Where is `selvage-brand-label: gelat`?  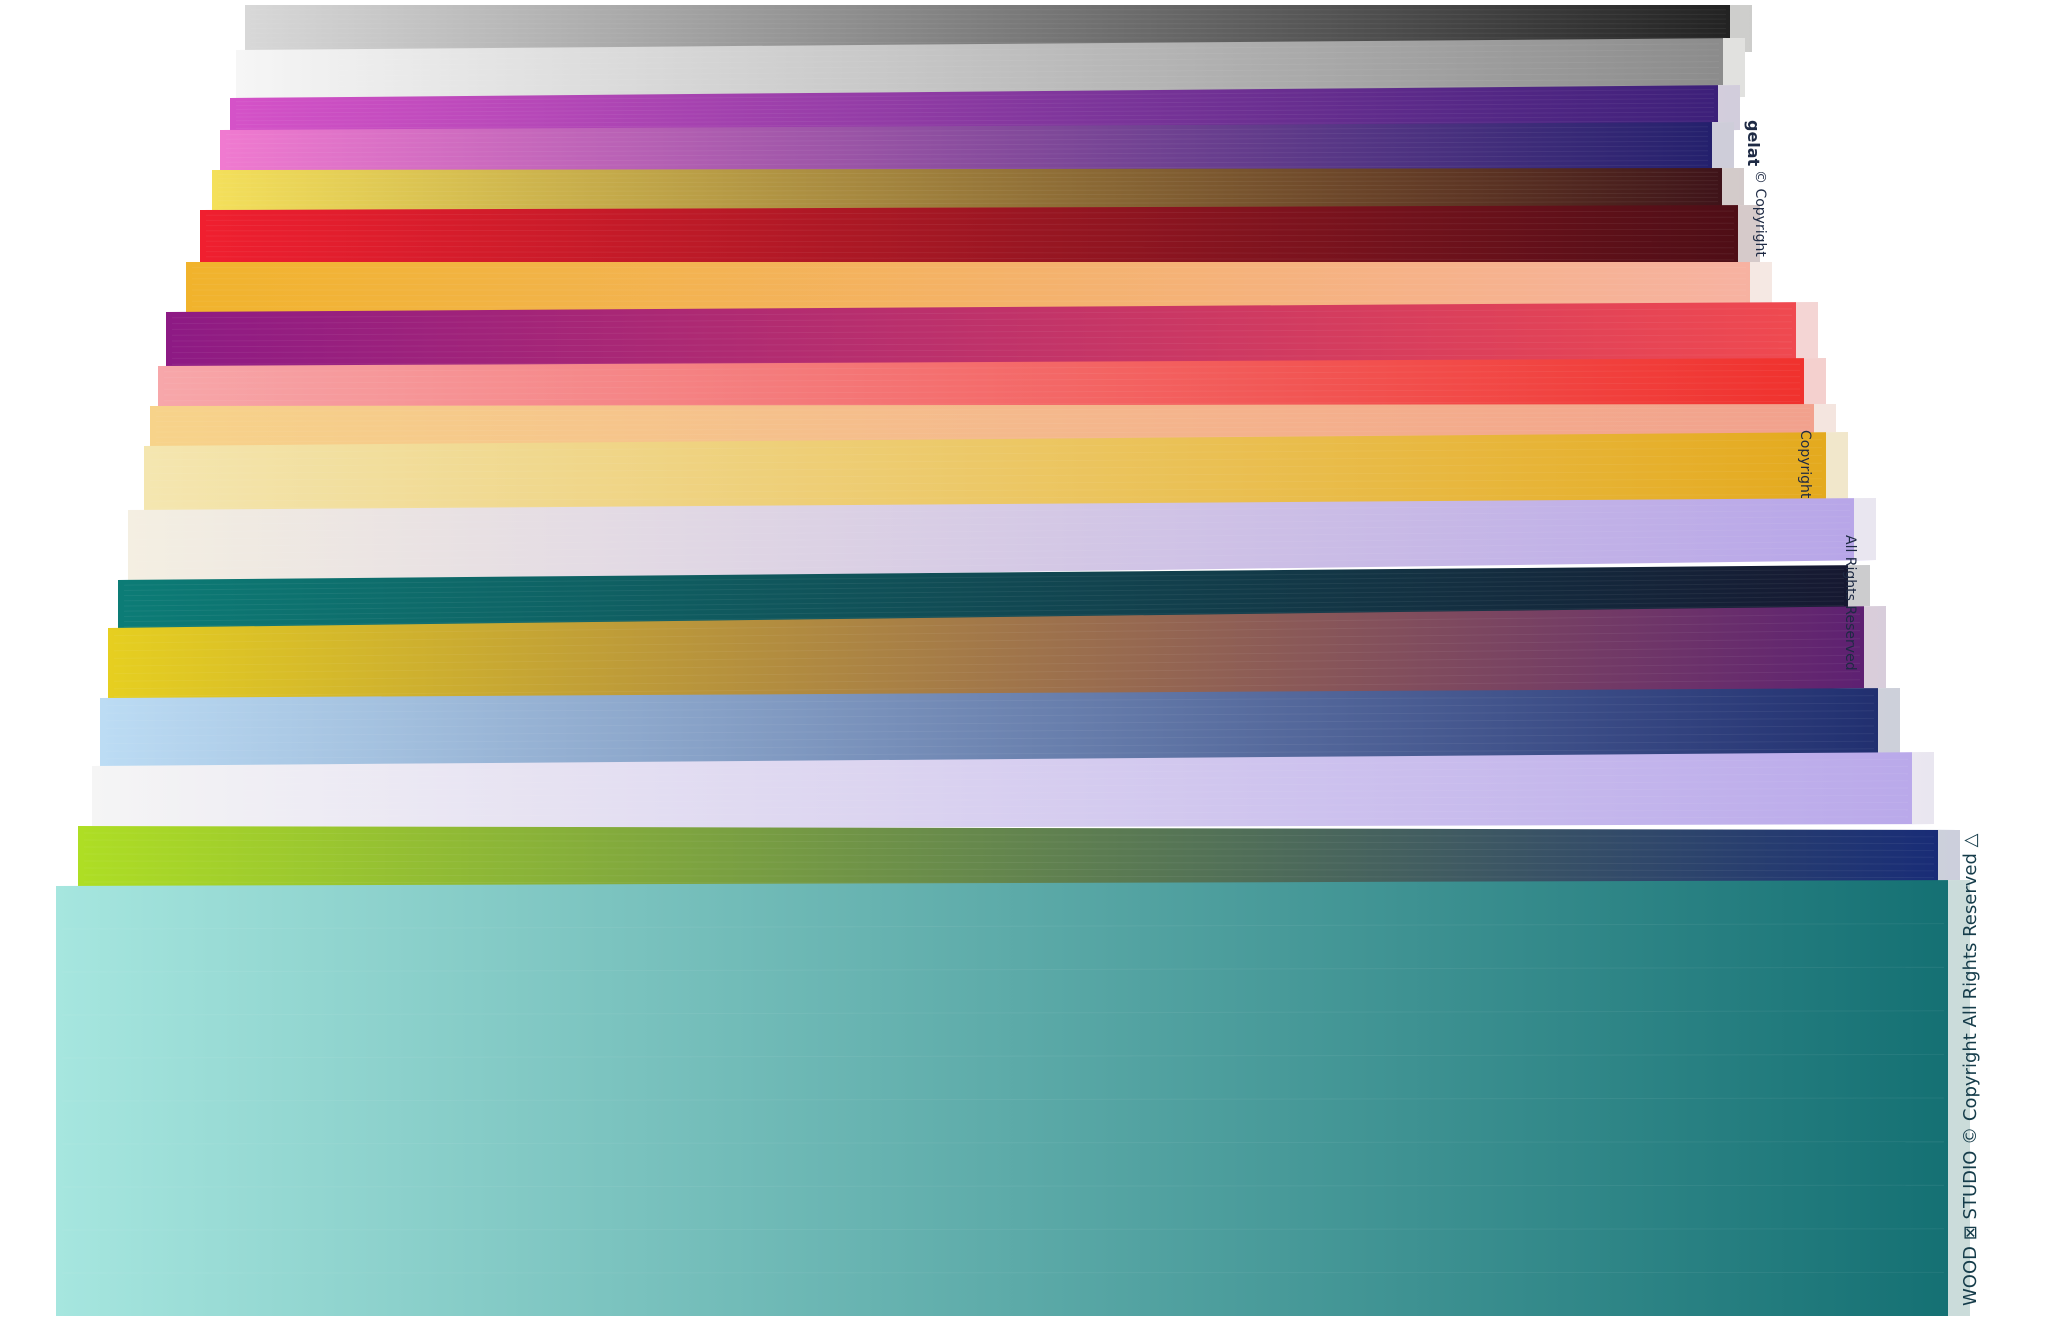
selvage-brand-label: gelat is located at coordinates (1753, 143).